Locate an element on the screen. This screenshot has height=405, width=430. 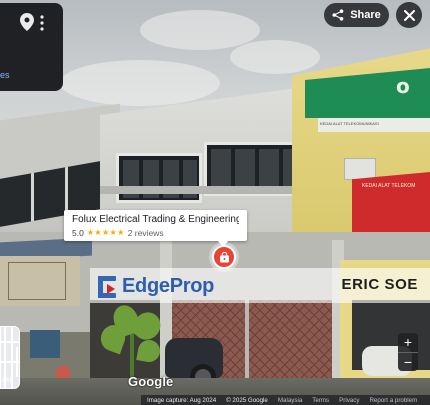
share-button: Share is located at coordinates (356, 15).